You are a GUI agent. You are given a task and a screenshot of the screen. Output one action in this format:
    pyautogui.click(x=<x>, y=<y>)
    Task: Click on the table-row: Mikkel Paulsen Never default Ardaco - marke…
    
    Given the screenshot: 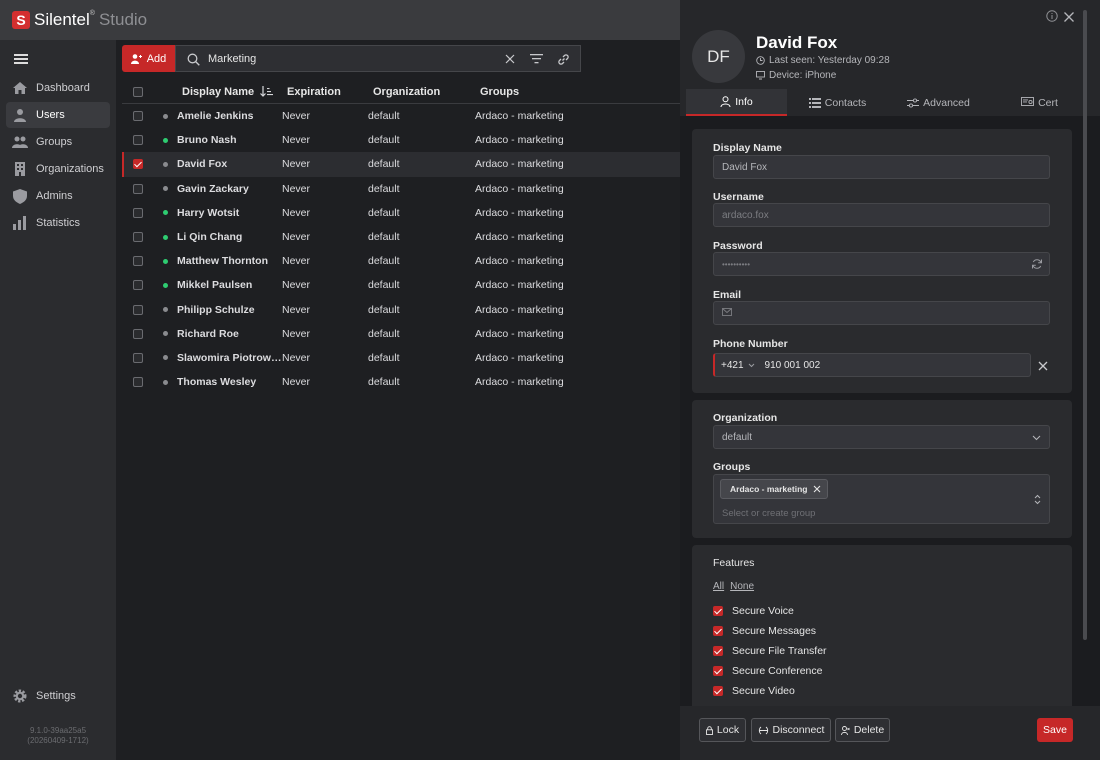 What is the action you would take?
    pyautogui.click(x=401, y=285)
    